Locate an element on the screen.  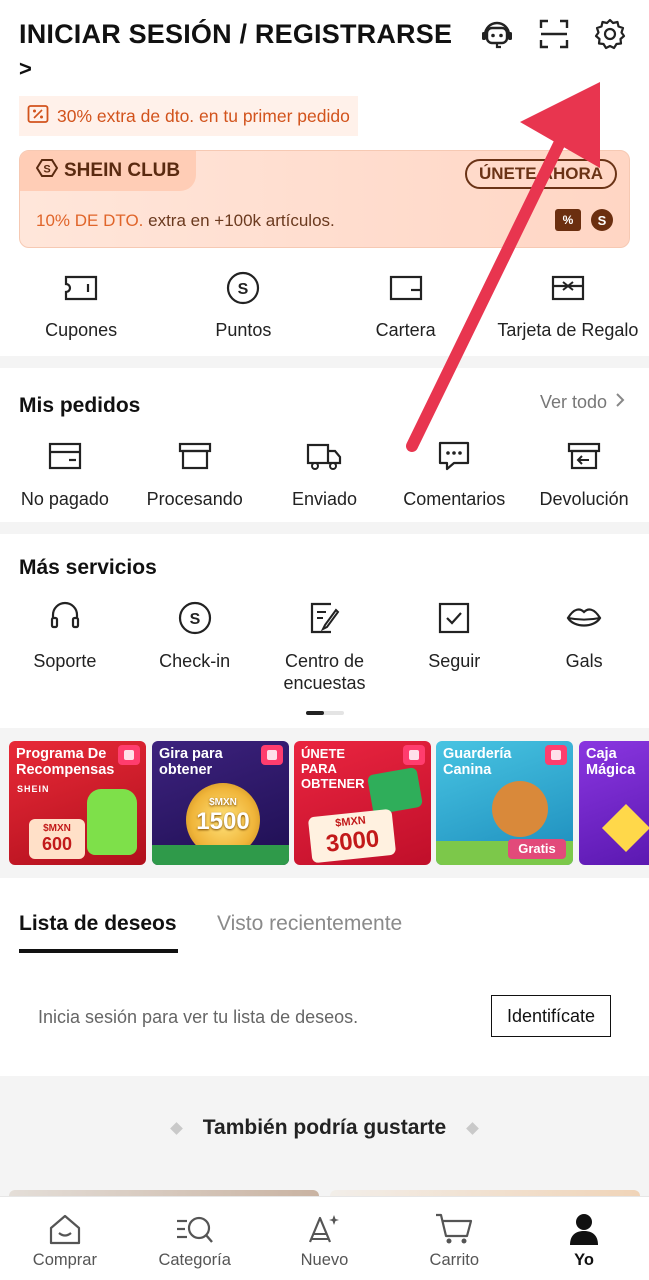
banner-title: Programa De Recompensas is located at coordinates (65, 762).